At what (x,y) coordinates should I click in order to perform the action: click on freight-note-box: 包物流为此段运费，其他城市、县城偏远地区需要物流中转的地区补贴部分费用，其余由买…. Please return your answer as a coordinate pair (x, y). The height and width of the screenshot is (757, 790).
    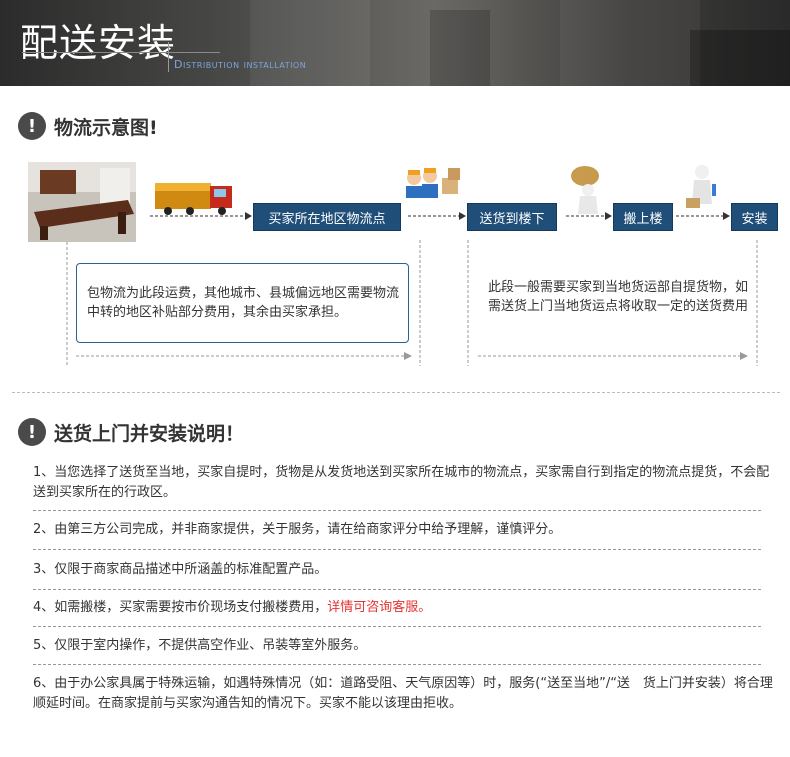
    Looking at the image, I should click on (242, 303).